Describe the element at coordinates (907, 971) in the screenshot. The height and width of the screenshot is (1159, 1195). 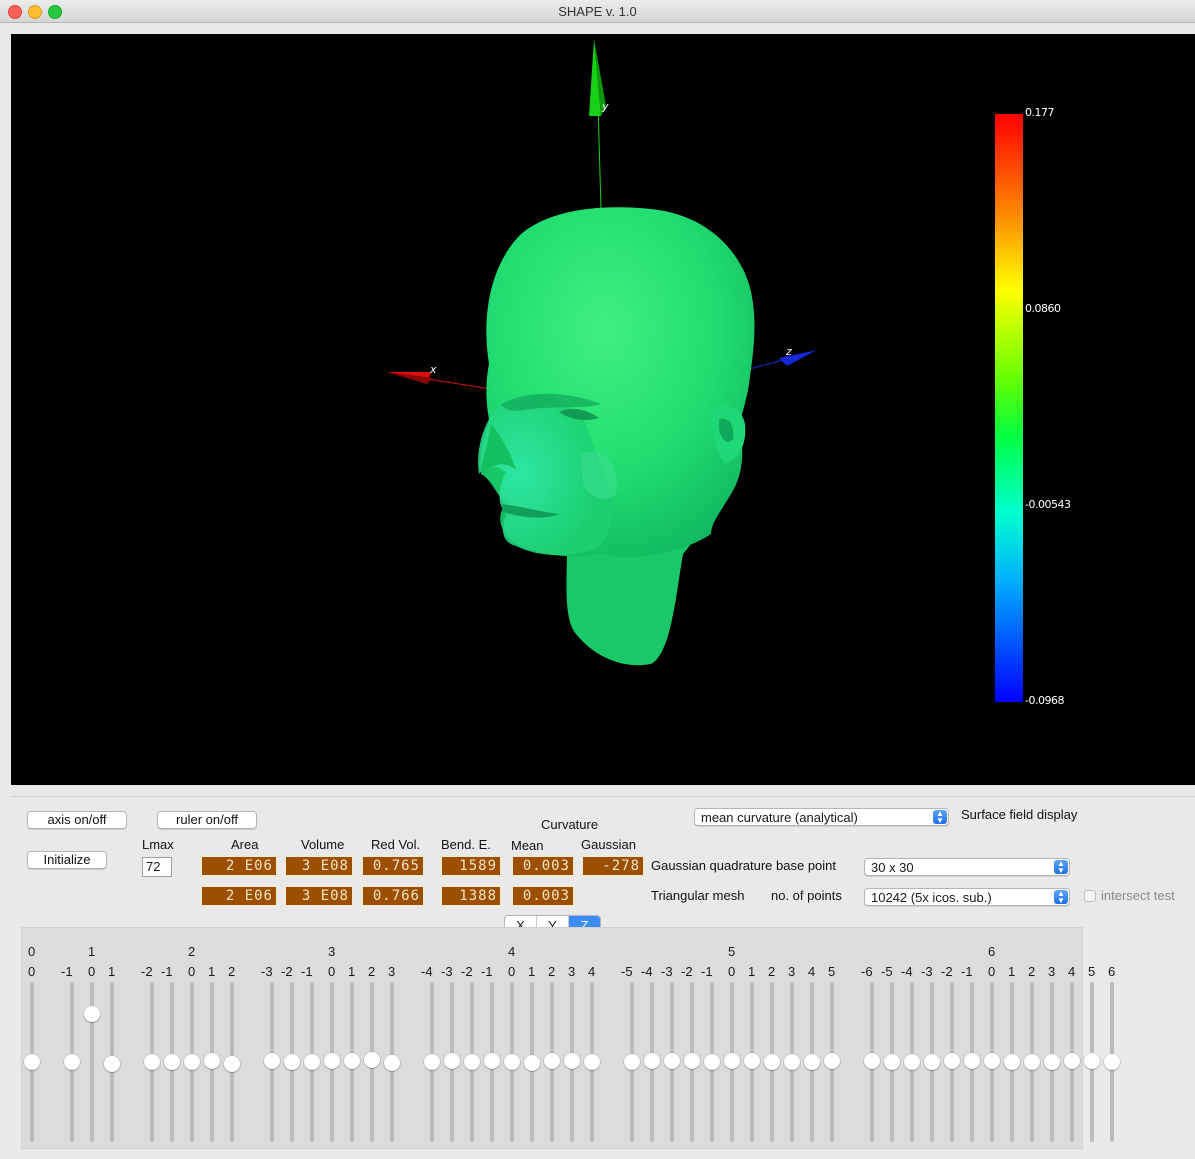
I see `slider-m-label: -4` at that location.